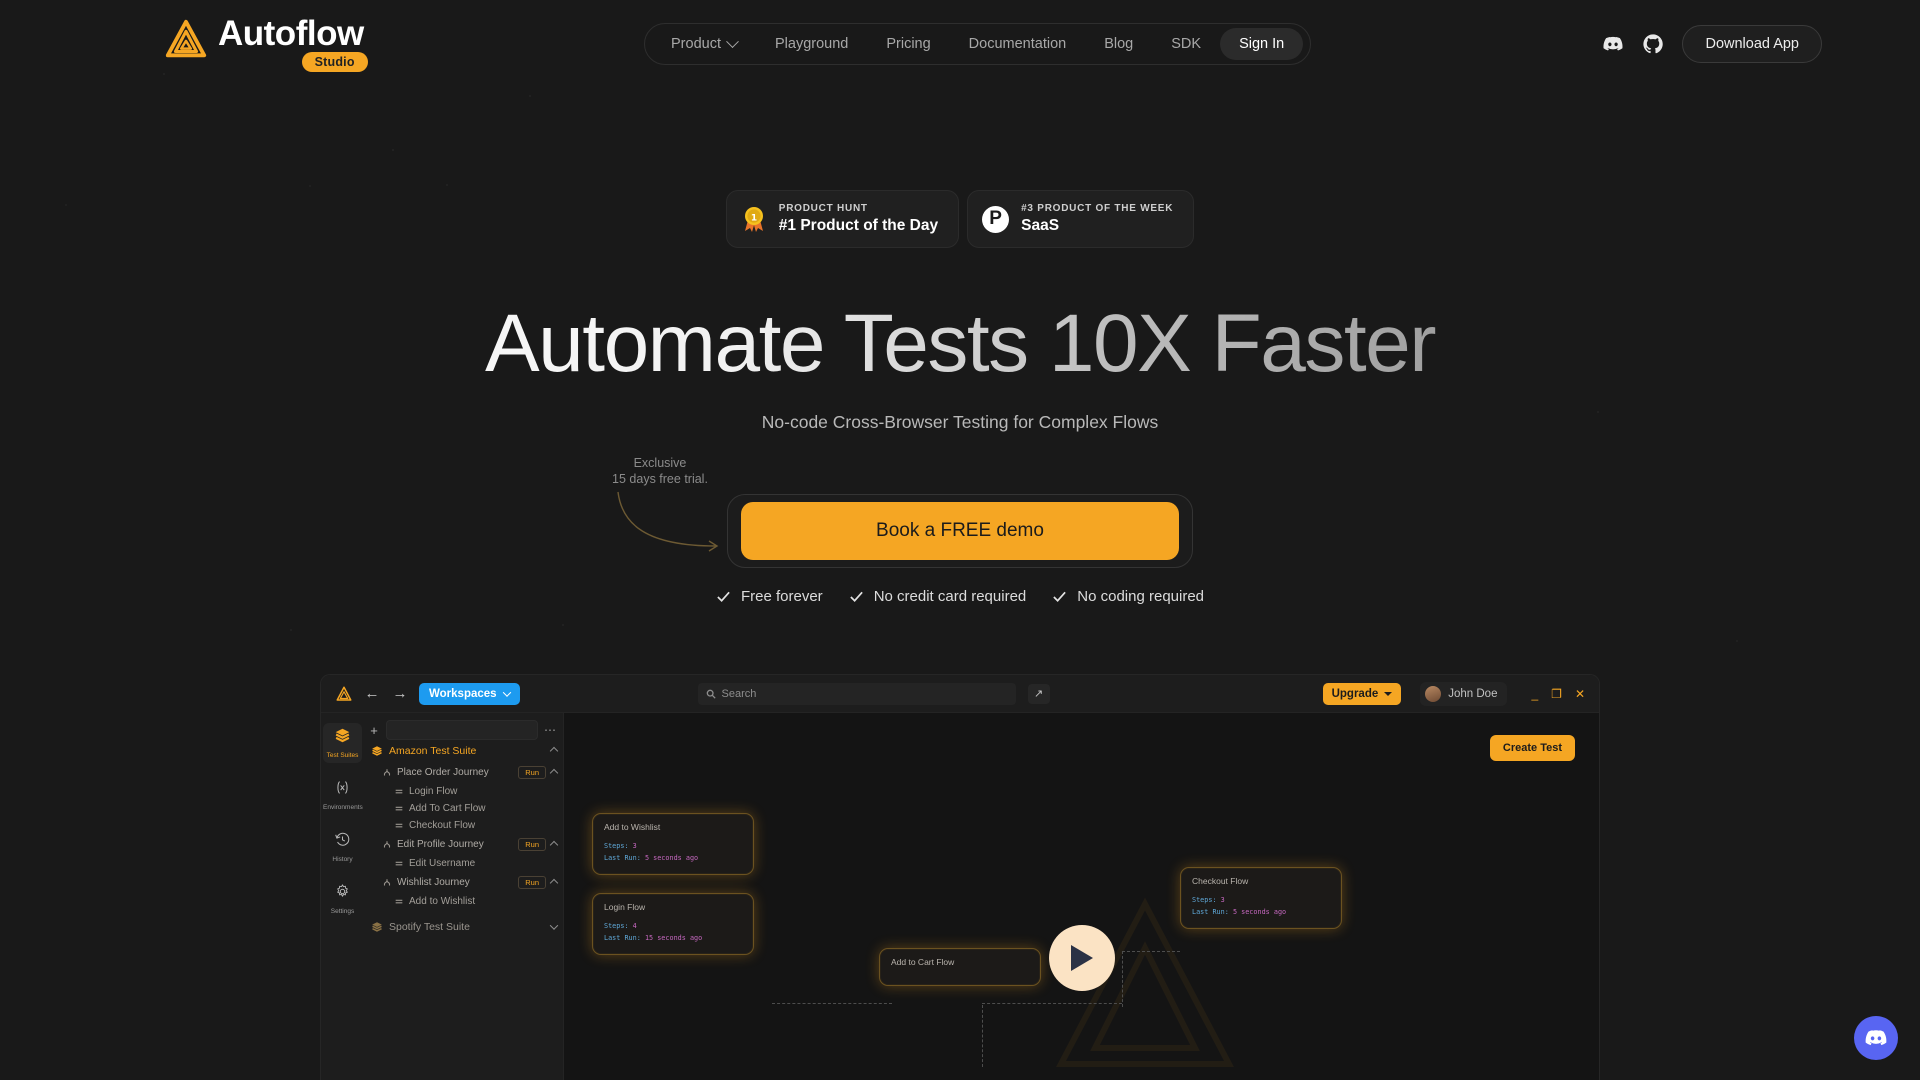 The width and height of the screenshot is (1920, 1080). What do you see at coordinates (1580, 694) in the screenshot?
I see `close-icon: ✕` at bounding box center [1580, 694].